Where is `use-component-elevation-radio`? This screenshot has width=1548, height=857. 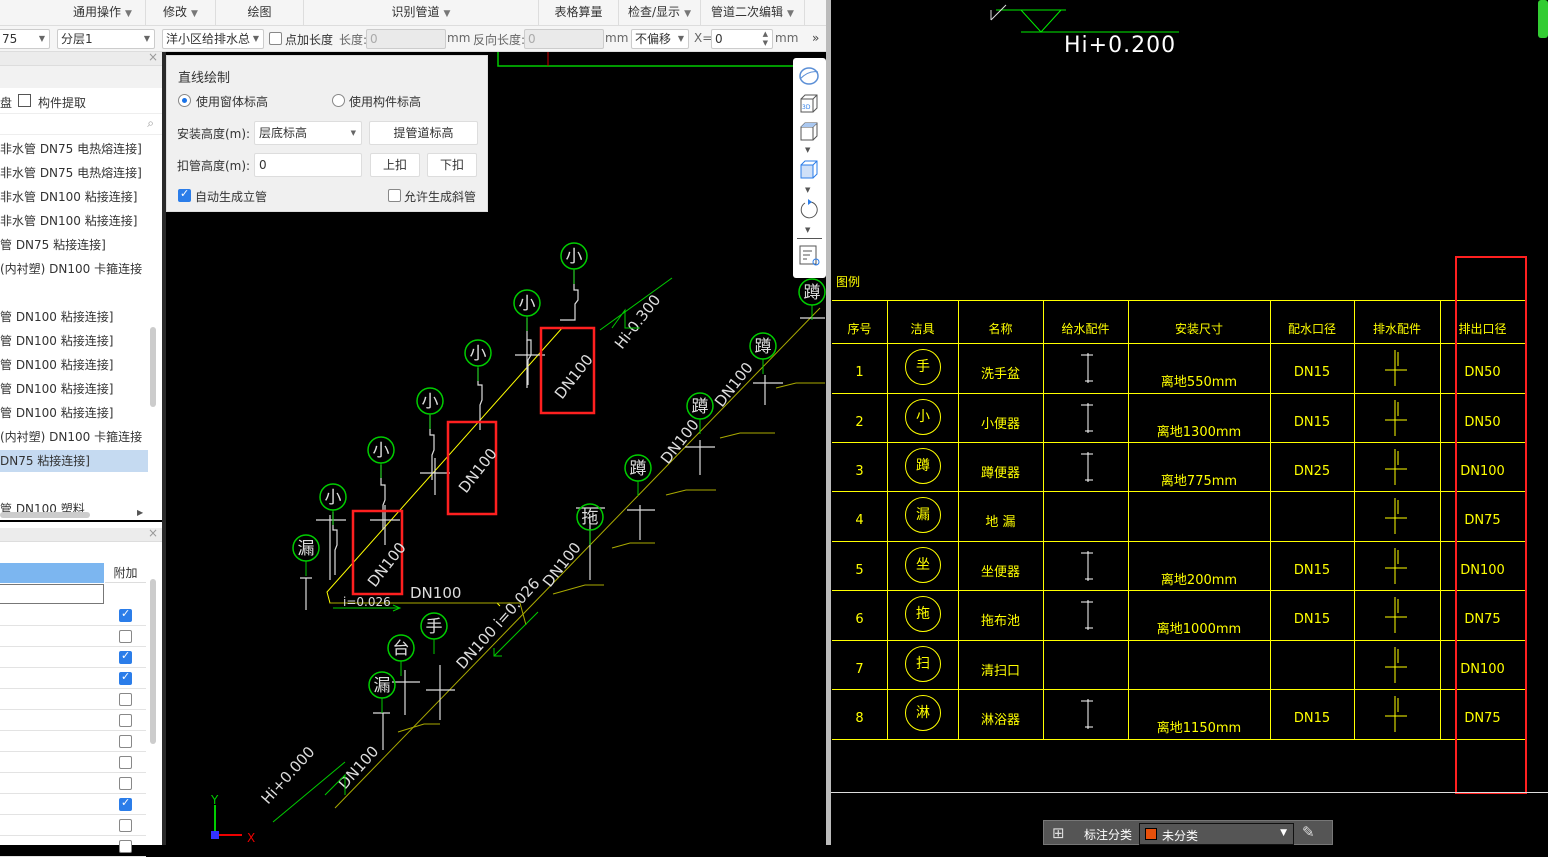 use-component-elevation-radio is located at coordinates (338, 100).